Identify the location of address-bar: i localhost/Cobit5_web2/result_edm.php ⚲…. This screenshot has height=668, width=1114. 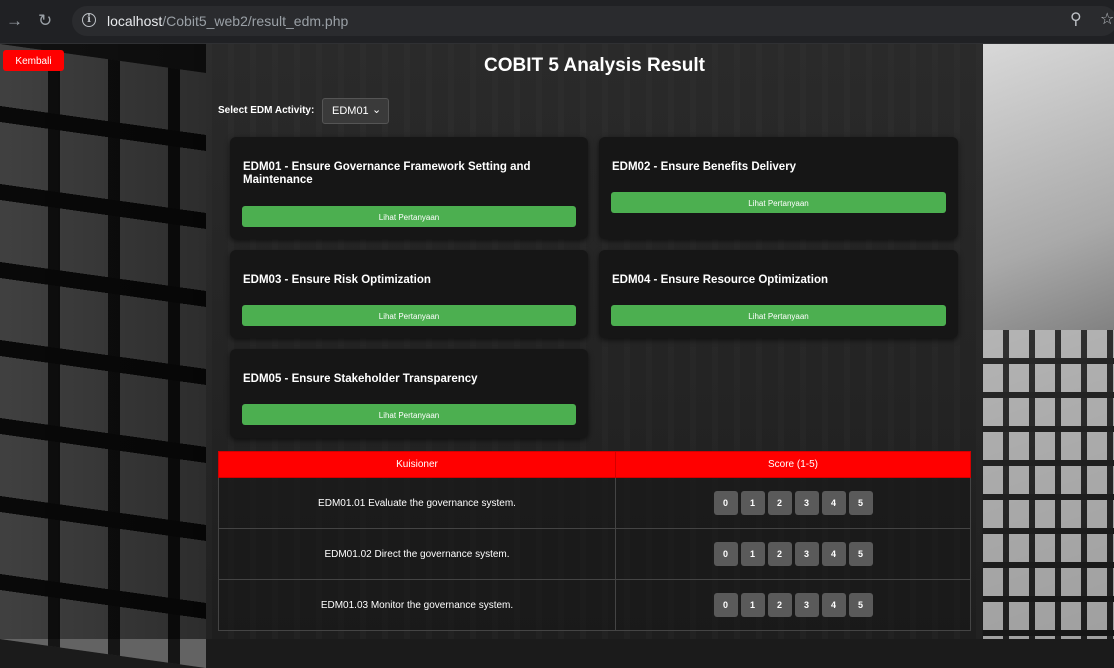
(593, 21).